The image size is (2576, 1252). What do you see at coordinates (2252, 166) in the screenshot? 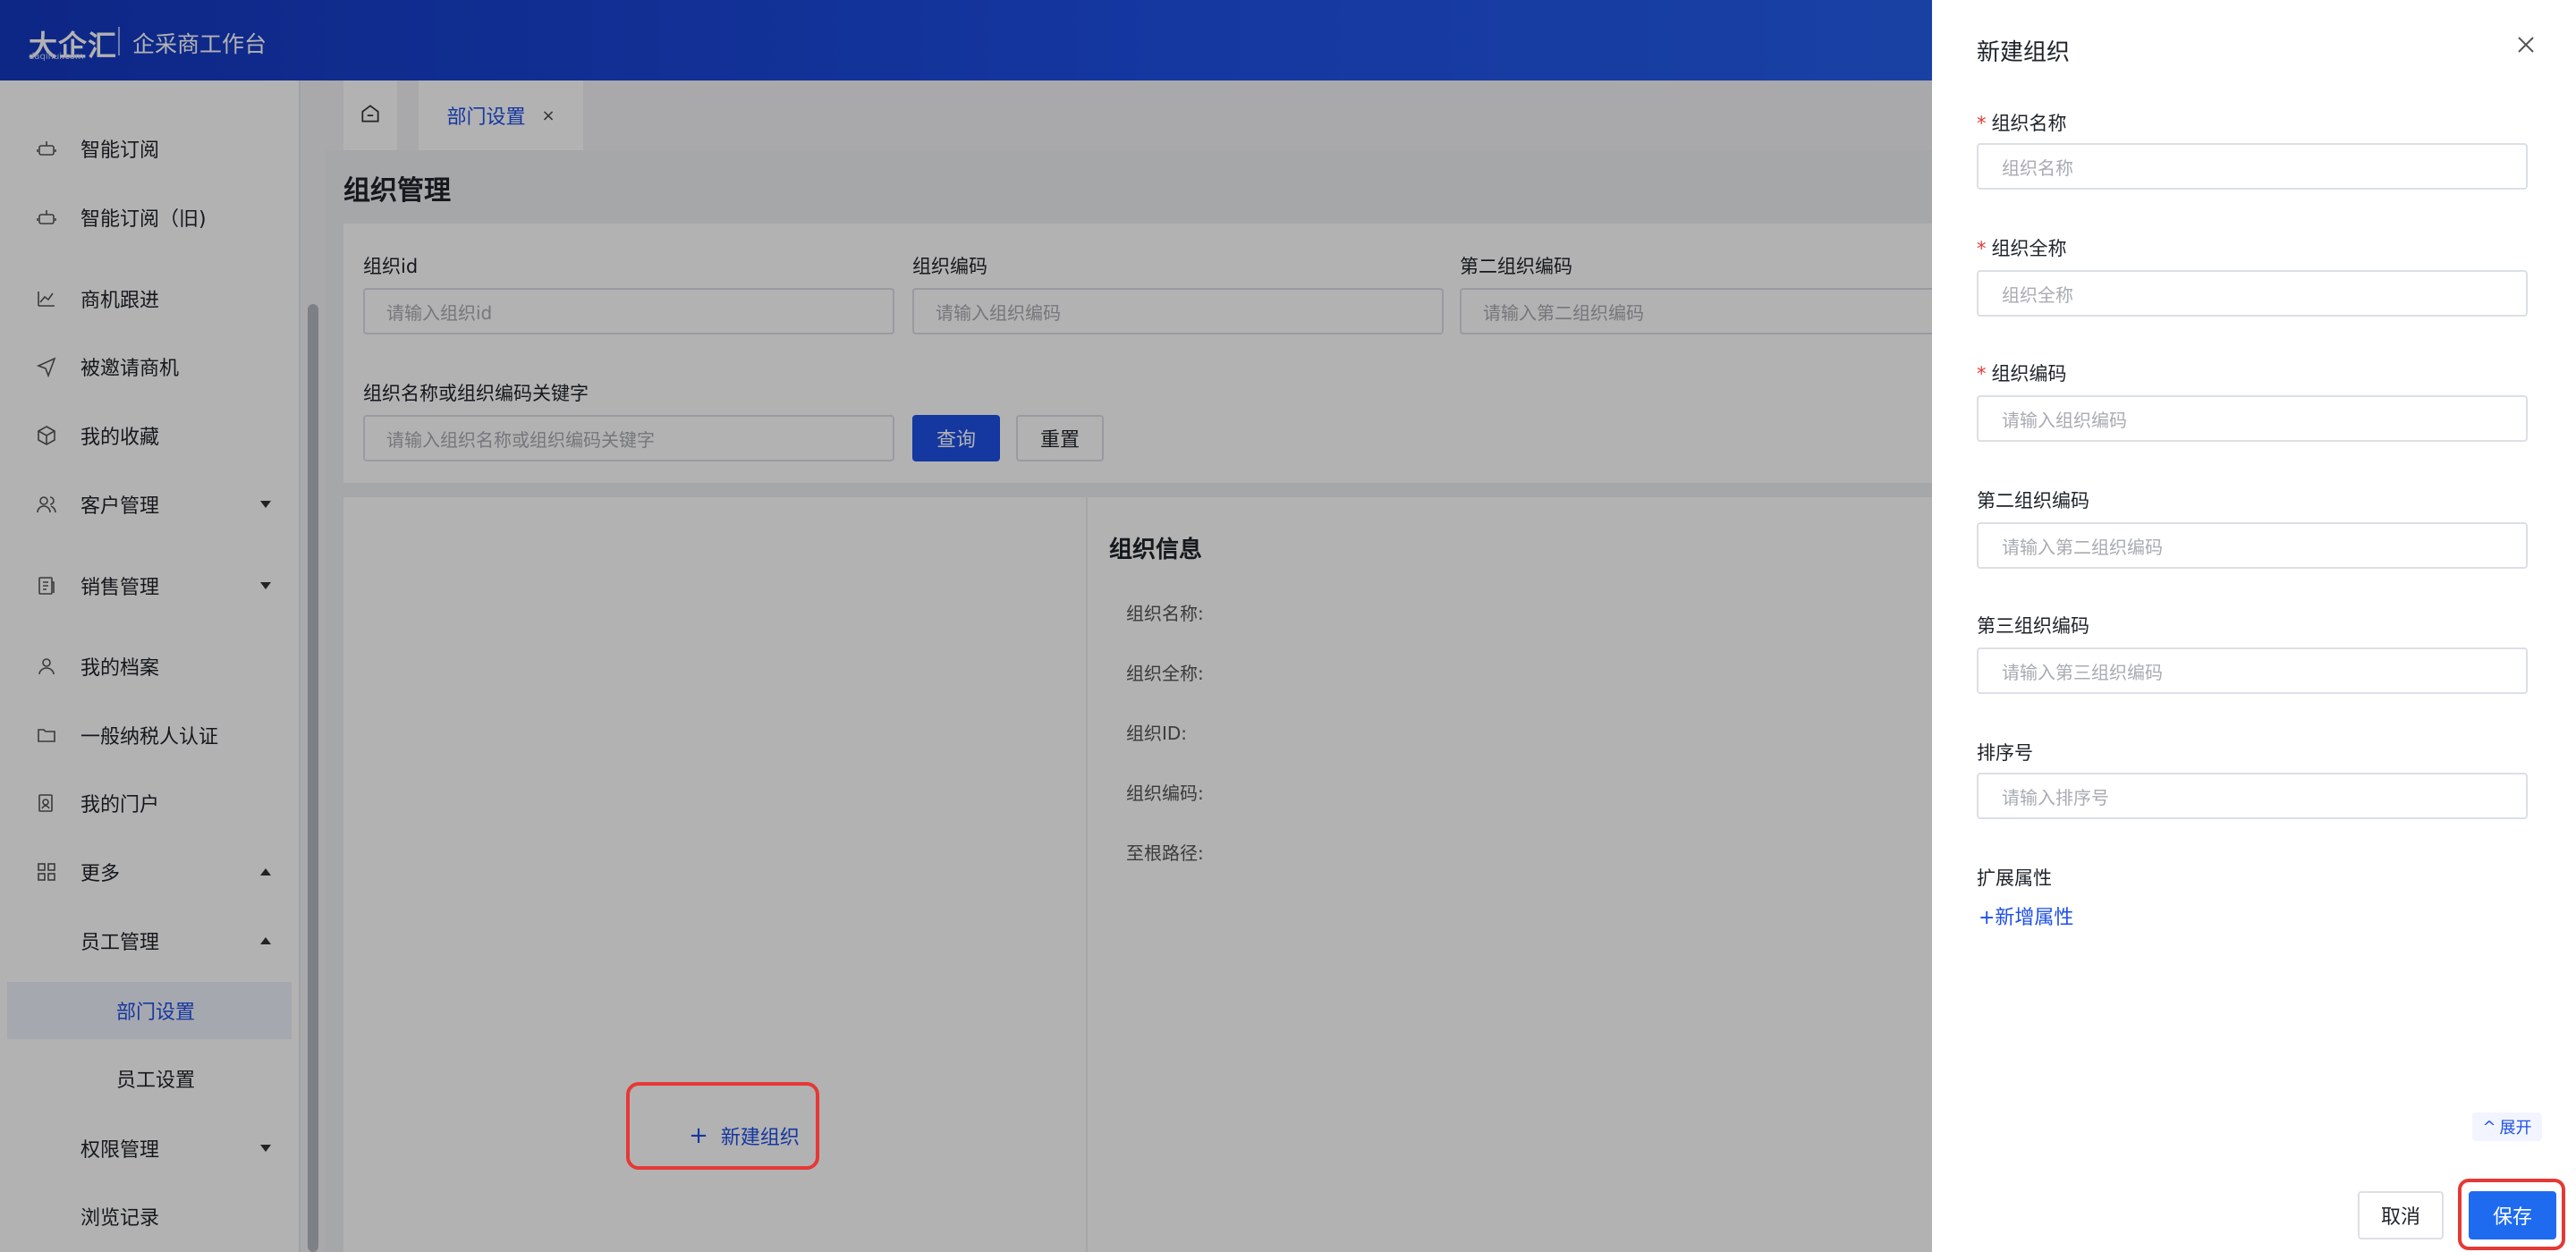
I see `org-name-input: 组织名称` at bounding box center [2252, 166].